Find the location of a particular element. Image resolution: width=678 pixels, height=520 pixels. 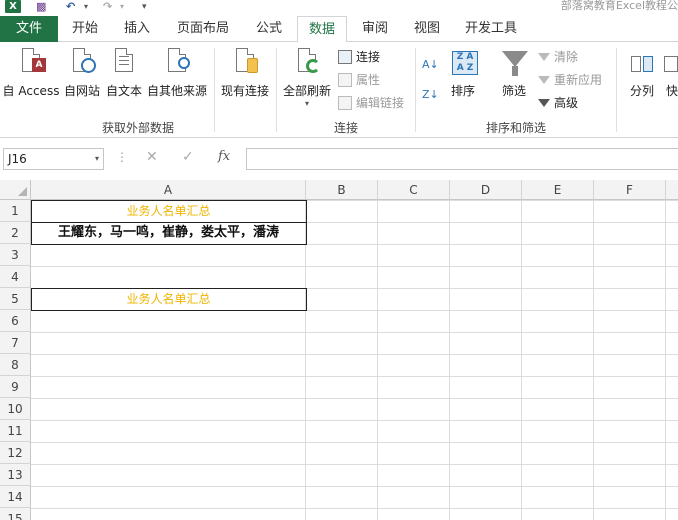

column-header-a: A is located at coordinates (168, 190).